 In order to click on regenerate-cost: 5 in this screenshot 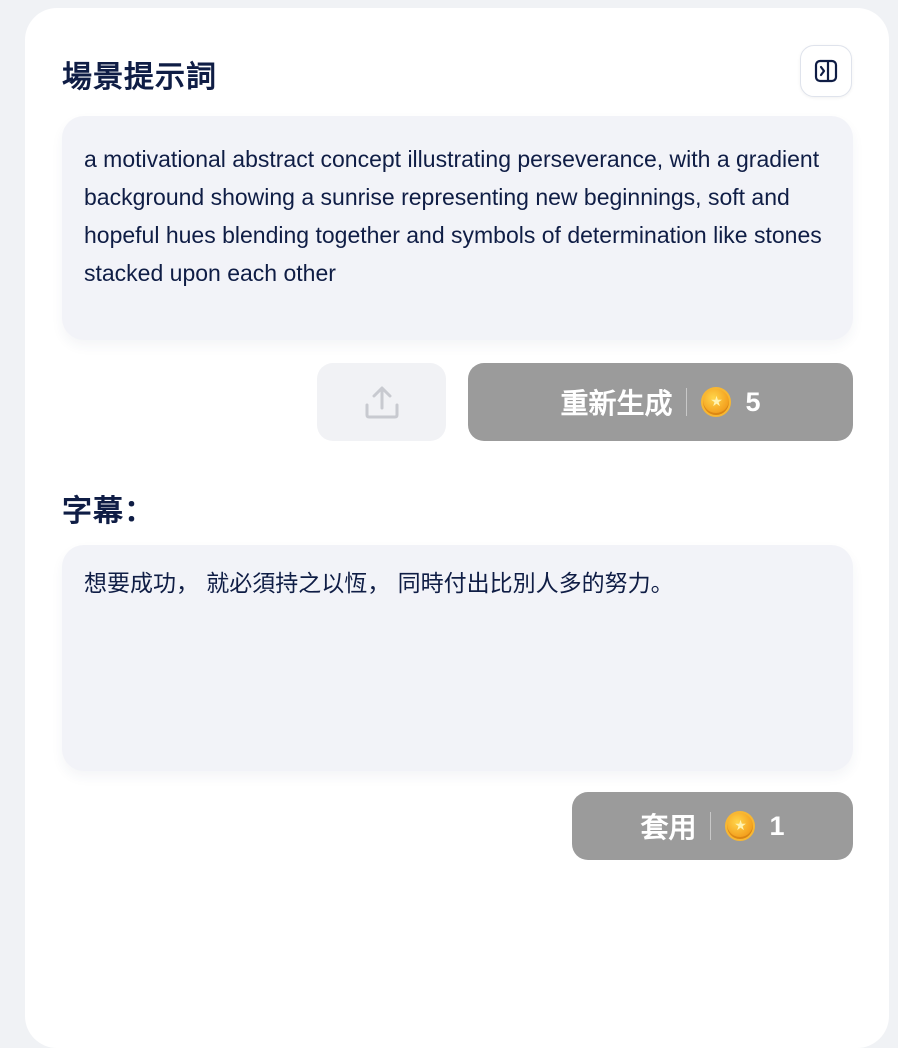, I will do `click(753, 401)`.